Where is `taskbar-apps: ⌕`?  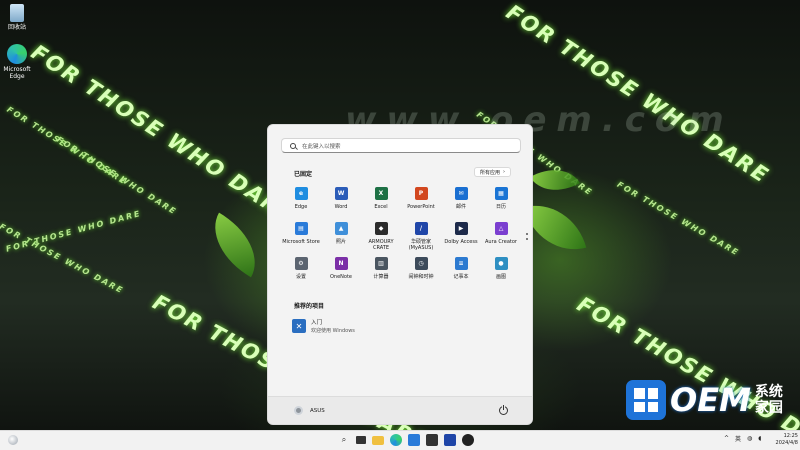
taskbar-apps: ⌕ is located at coordinates (397, 440).